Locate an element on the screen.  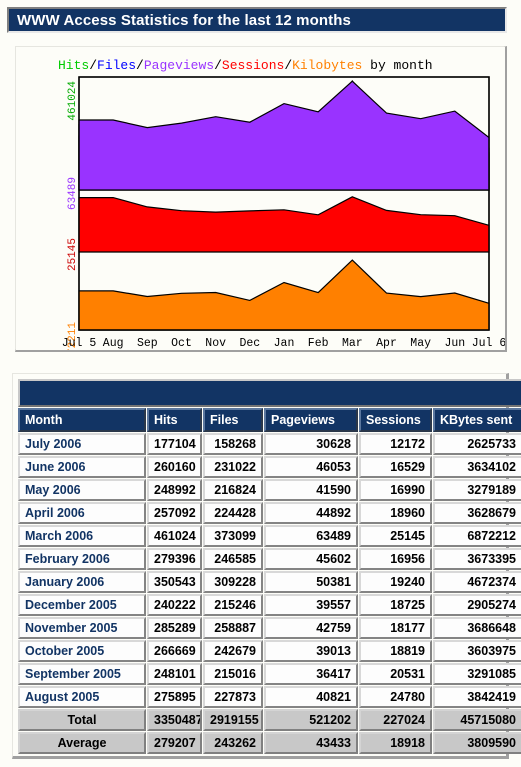
column-header-files: Files is located at coordinates (233, 420).